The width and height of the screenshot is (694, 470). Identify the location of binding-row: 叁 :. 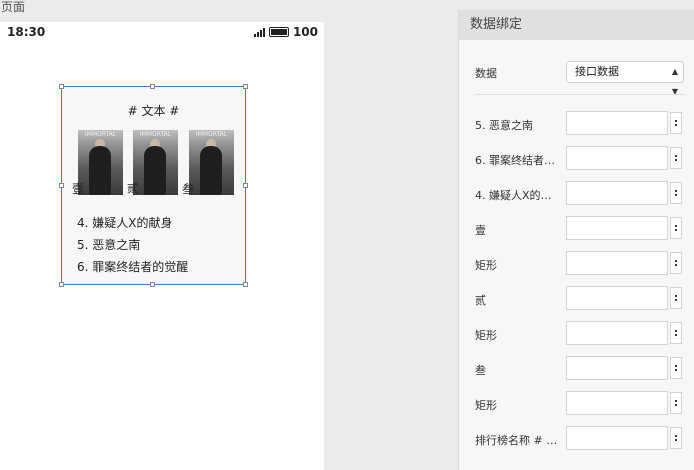
(580, 369).